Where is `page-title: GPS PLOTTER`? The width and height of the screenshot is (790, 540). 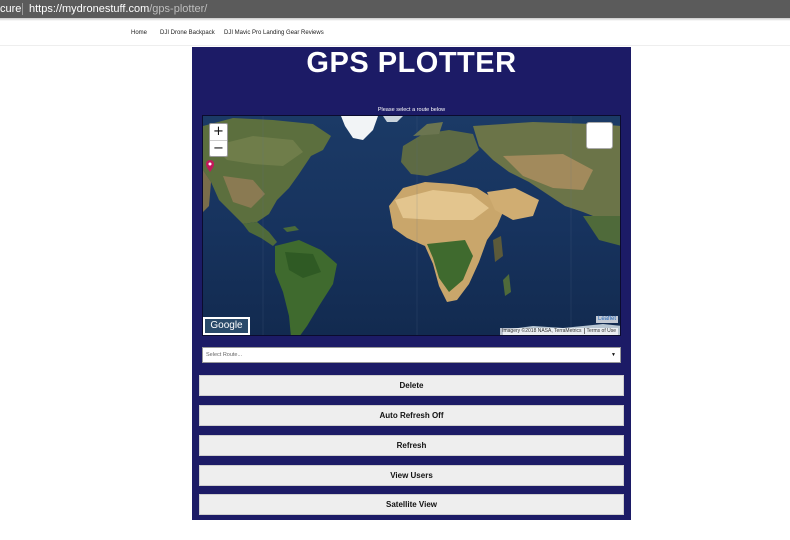
page-title: GPS PLOTTER is located at coordinates (411, 63).